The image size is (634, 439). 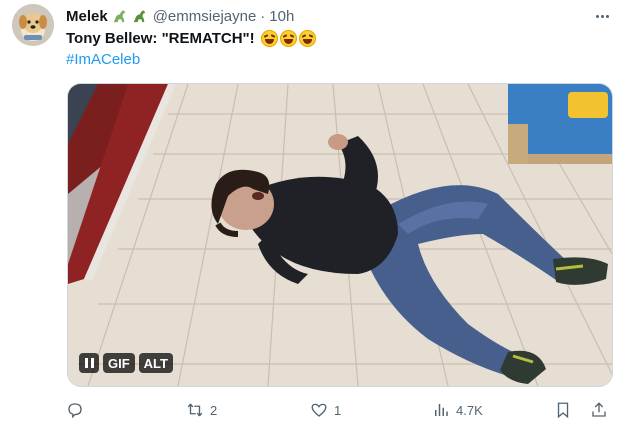 I want to click on retweet-count: 2, so click(x=214, y=410).